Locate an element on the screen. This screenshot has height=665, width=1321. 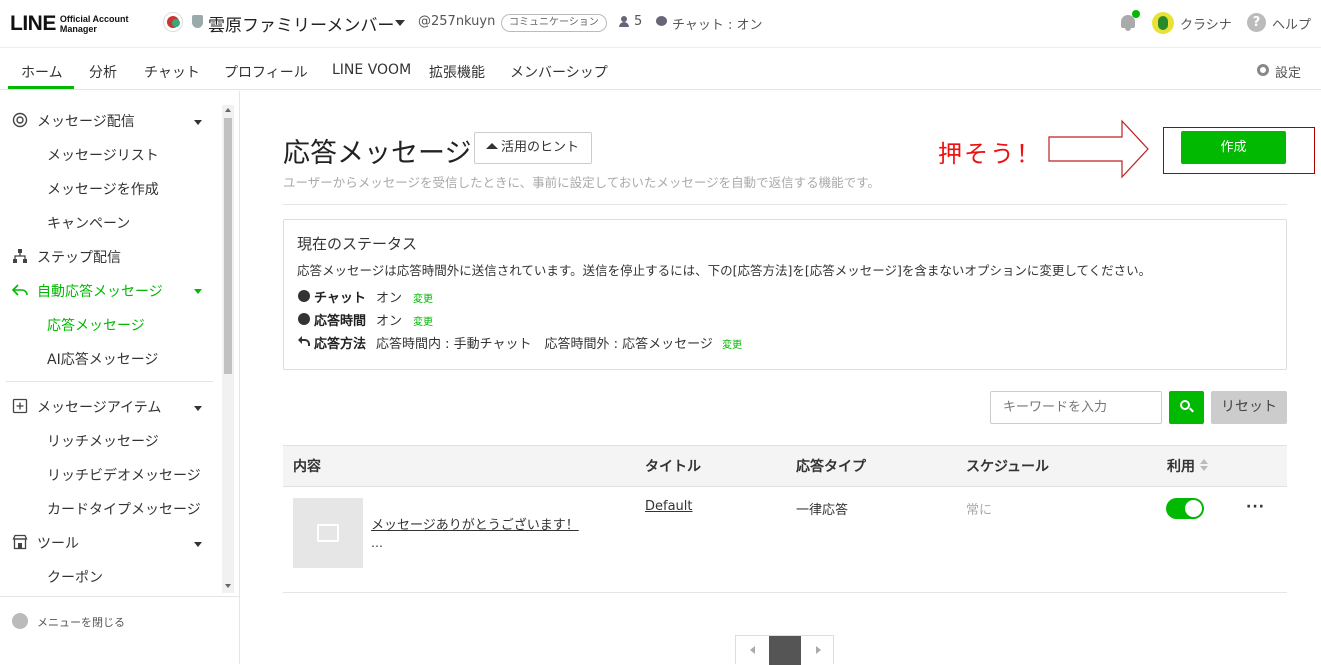
close-menu-button: メニューを閉じる is located at coordinates (81, 622).